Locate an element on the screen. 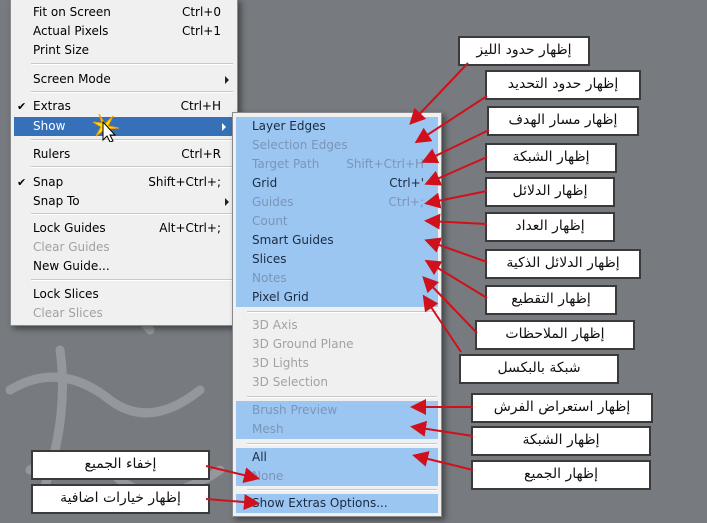 The image size is (707, 523). menu-item-label: Fit on Screen is located at coordinates (72, 12).